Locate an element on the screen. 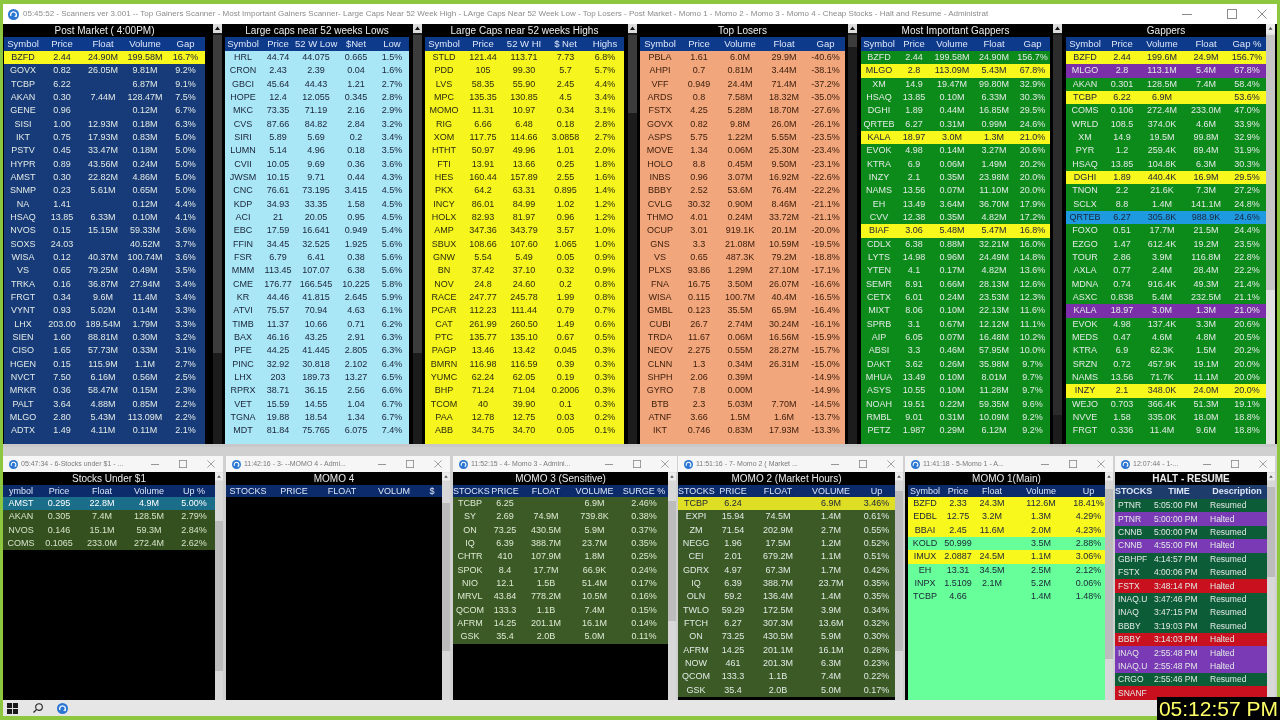 This screenshot has height=720, width=1280. table-cell-text: 4.6M is located at coordinates (1162, 337).